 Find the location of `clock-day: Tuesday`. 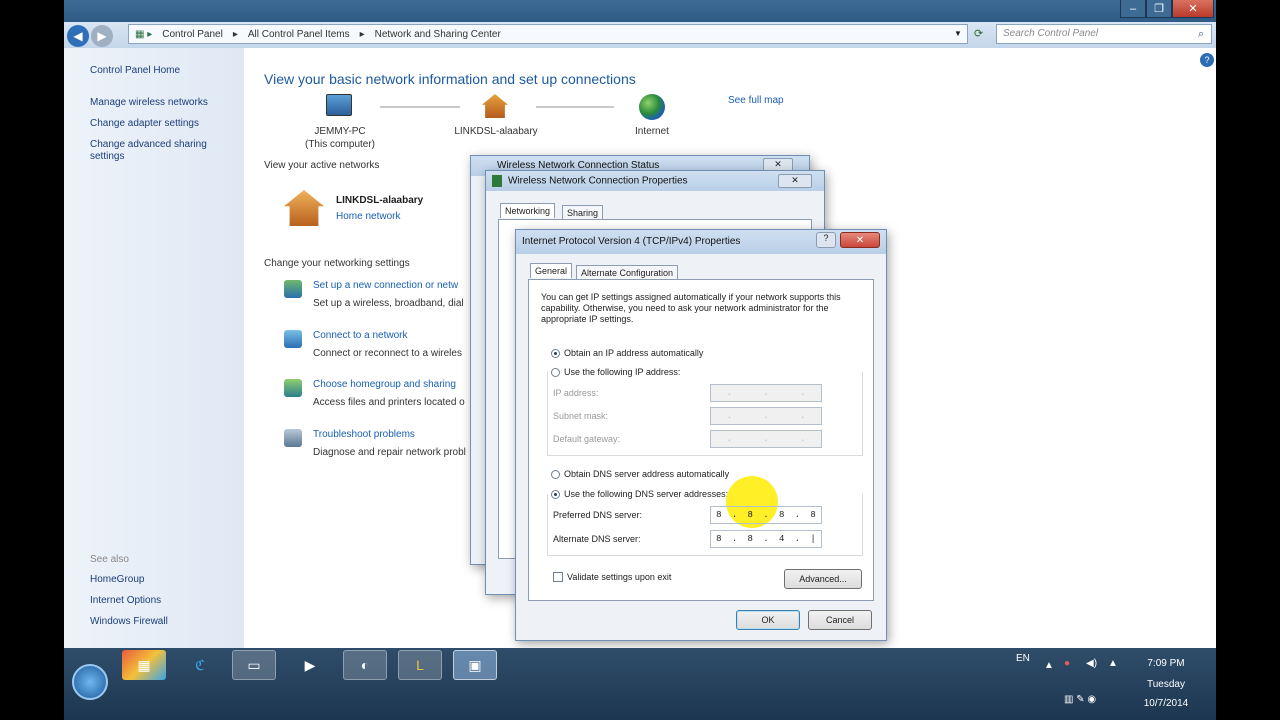

clock-day: Tuesday is located at coordinates (1166, 684).